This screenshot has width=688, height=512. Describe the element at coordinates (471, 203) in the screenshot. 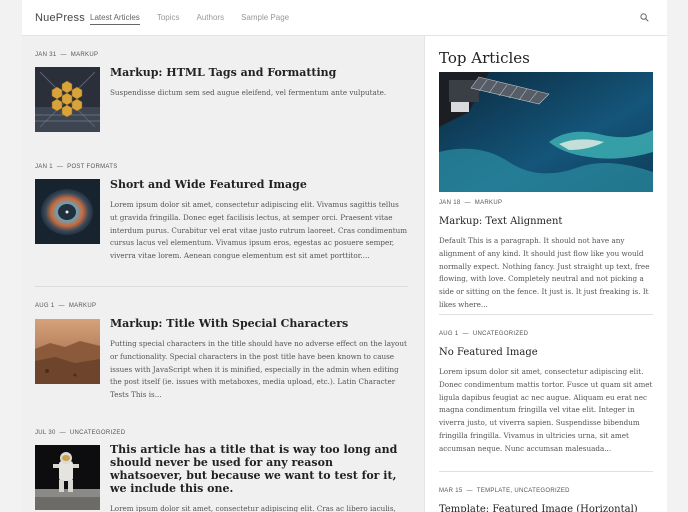

I see `article-meta: JAN 18— MARKUP` at that location.